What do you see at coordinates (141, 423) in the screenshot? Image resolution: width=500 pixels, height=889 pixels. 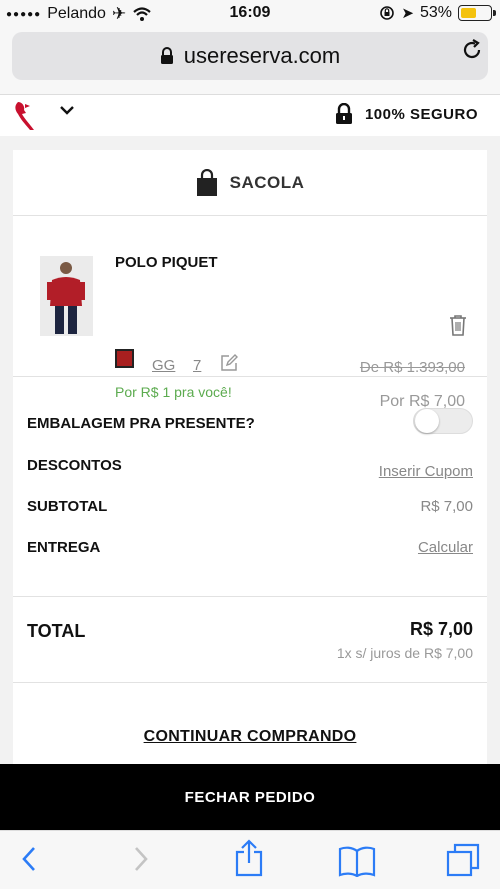 I see `gift-wrap-label: EMBALAGEM PRA PRESENTE?` at bounding box center [141, 423].